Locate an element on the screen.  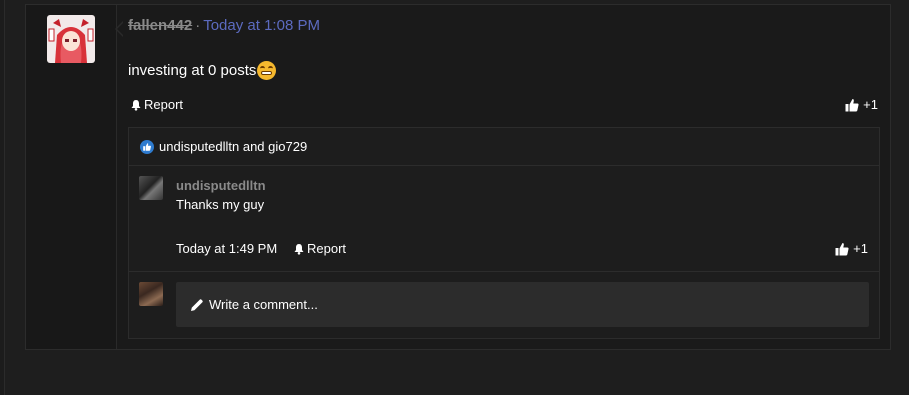
author-username: fallen442 is located at coordinates (160, 25).